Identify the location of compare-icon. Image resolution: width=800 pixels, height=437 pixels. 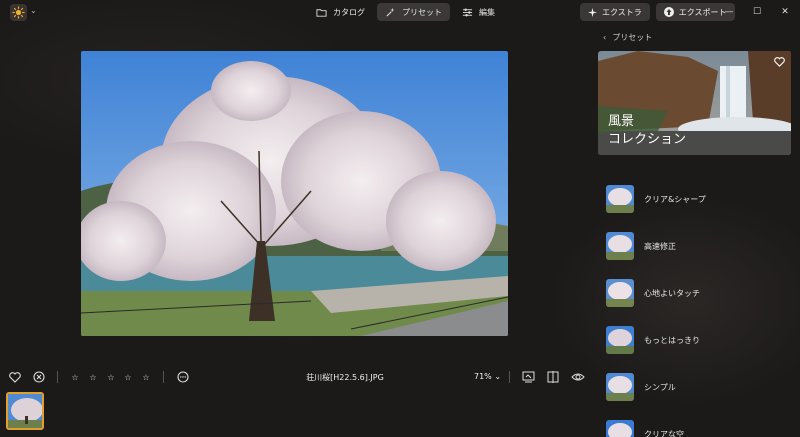
(553, 377).